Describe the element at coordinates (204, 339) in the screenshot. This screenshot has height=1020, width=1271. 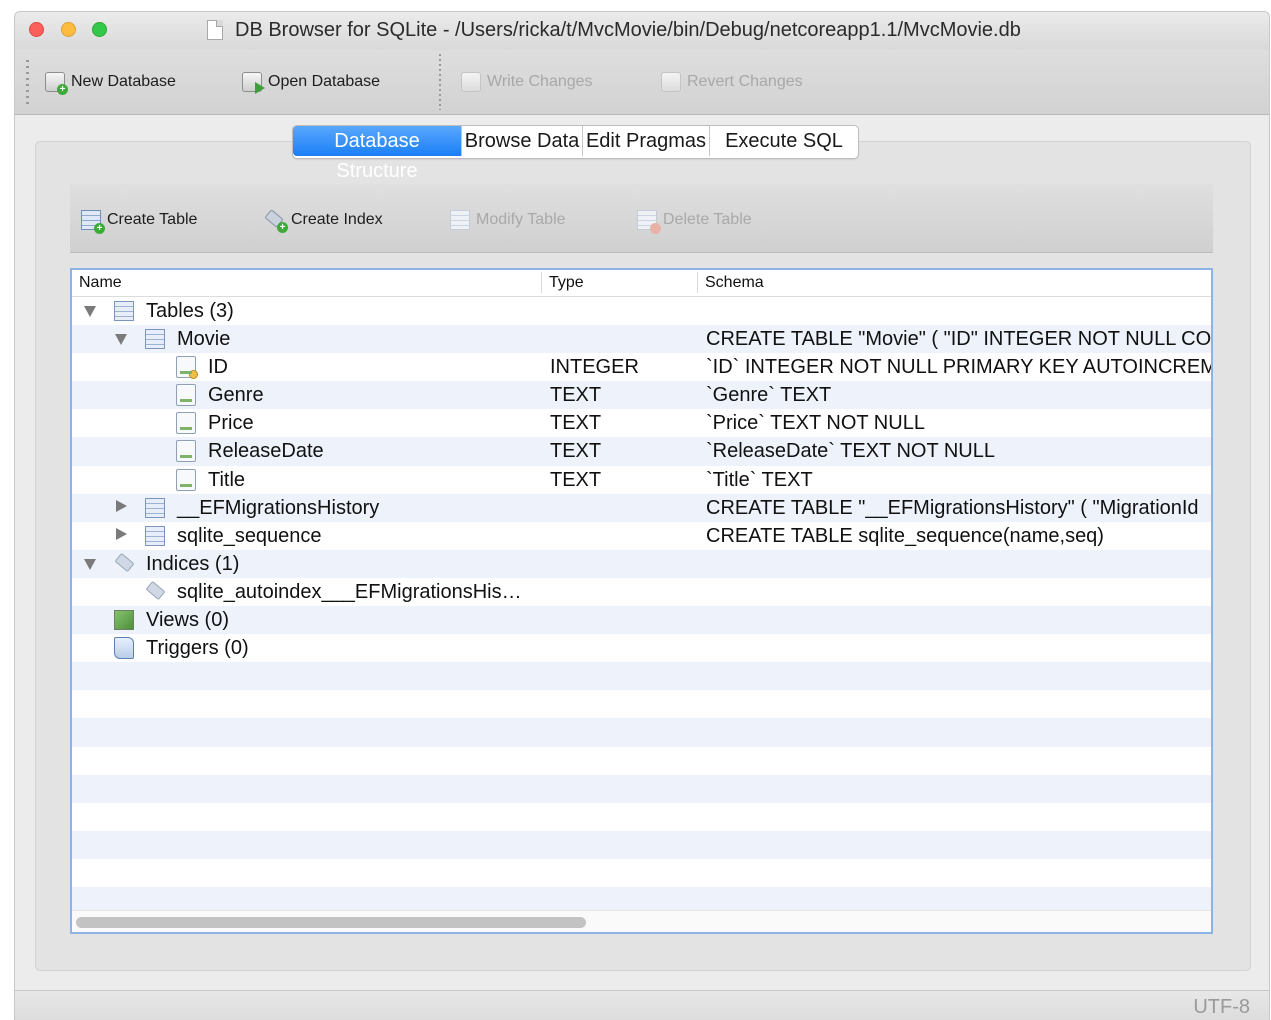
I see `row-name: Movie` at that location.